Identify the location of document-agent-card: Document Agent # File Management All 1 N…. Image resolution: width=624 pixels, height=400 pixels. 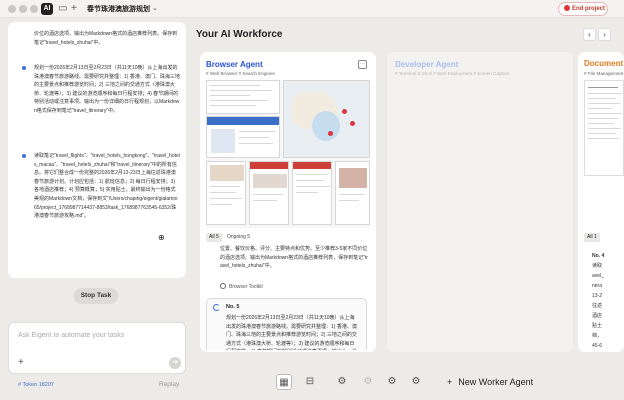
(601, 202).